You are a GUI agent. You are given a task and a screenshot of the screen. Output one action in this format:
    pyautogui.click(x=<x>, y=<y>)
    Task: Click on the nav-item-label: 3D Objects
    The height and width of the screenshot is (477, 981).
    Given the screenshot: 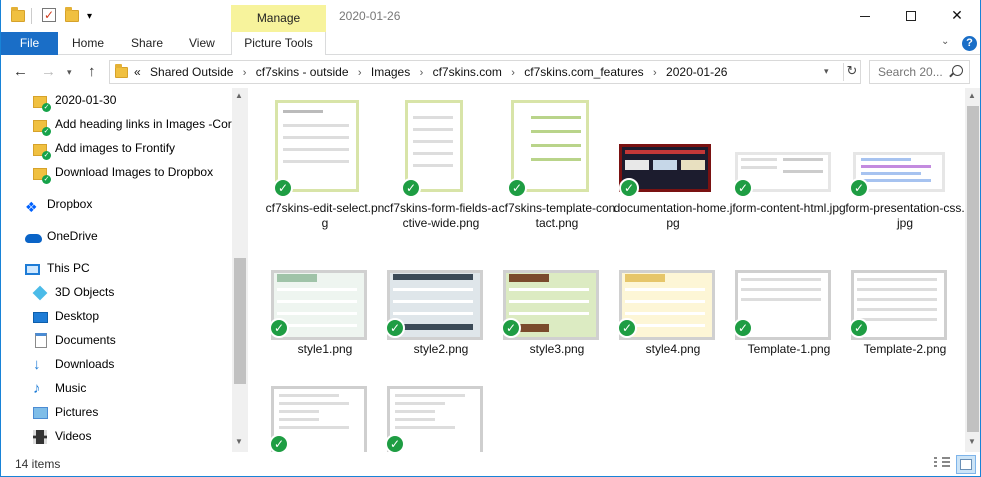 What is the action you would take?
    pyautogui.click(x=85, y=292)
    